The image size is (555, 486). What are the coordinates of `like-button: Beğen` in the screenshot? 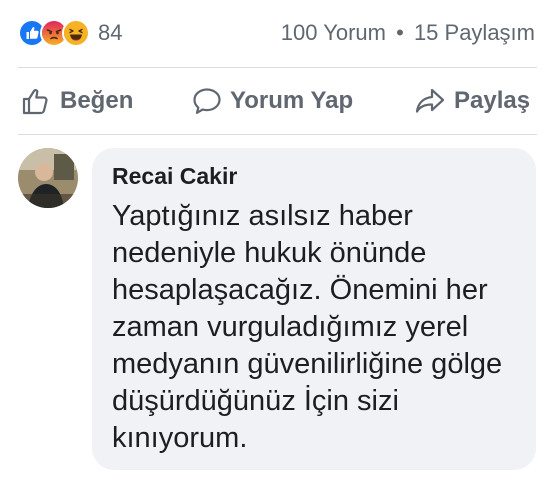 It's located at (77, 101).